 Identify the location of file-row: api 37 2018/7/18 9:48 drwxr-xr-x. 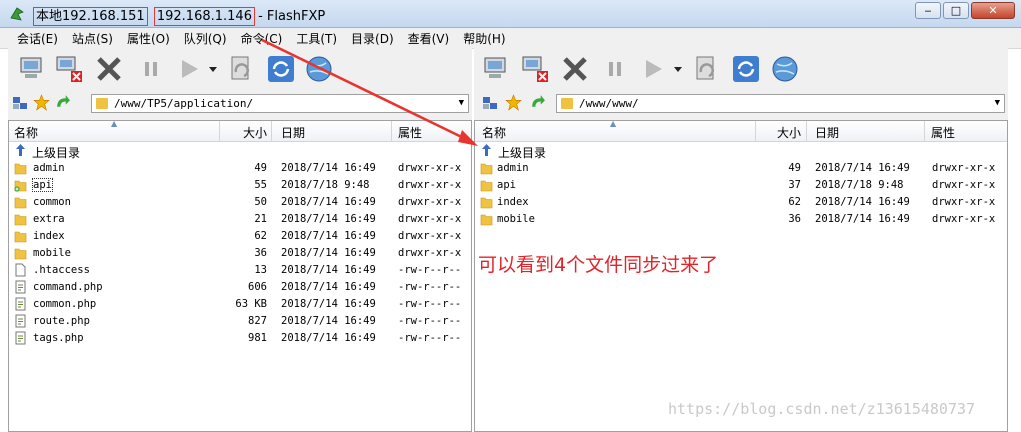
(741, 185).